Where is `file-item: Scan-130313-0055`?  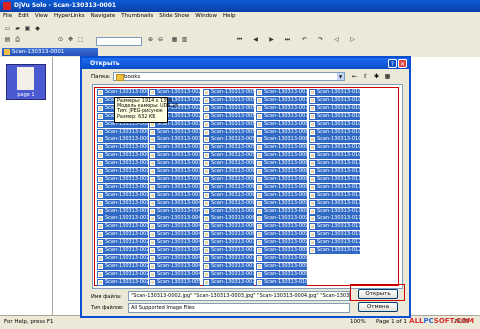 file-item: Scan-130313-0055 is located at coordinates (228, 124).